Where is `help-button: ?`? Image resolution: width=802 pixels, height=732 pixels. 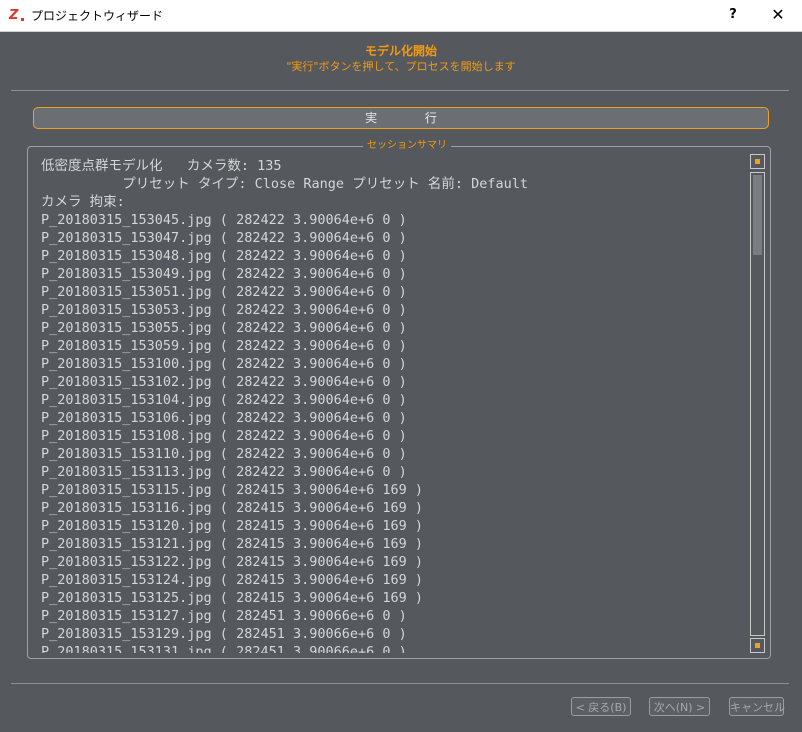 help-button: ? is located at coordinates (733, 15).